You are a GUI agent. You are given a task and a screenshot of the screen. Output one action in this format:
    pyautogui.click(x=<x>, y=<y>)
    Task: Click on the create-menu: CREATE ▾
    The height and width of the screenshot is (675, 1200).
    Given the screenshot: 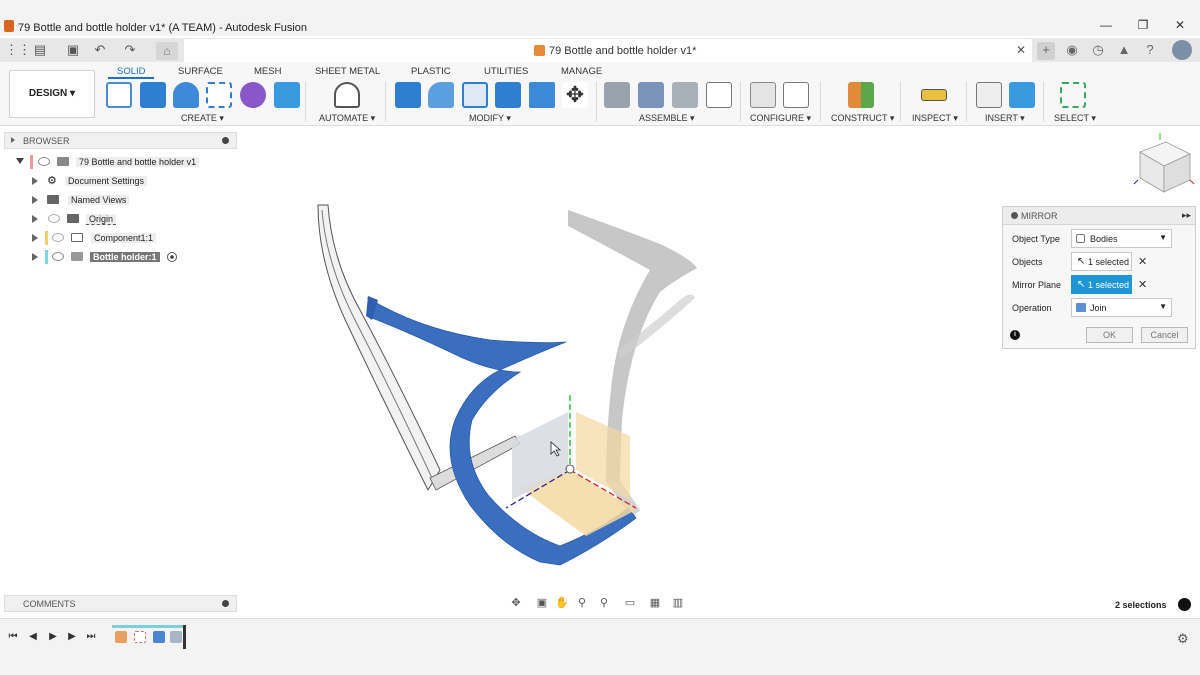 What is the action you would take?
    pyautogui.click(x=202, y=118)
    